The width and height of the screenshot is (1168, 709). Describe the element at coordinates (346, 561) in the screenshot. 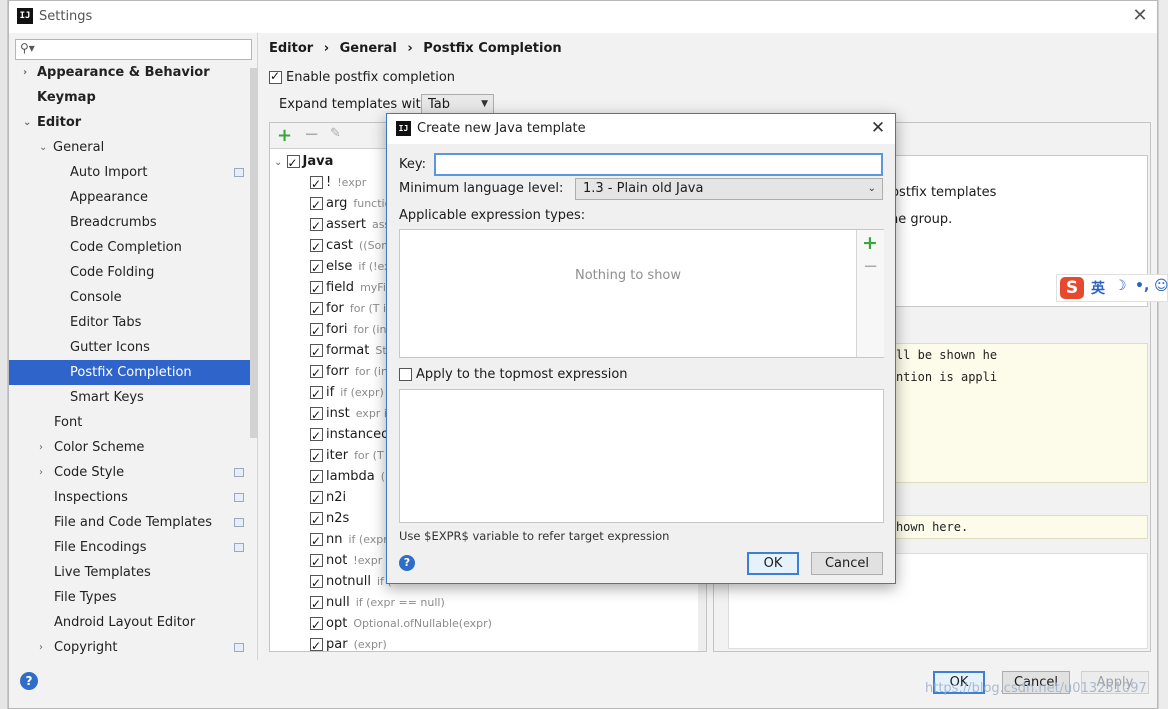

I see `template-row: not !expr` at that location.